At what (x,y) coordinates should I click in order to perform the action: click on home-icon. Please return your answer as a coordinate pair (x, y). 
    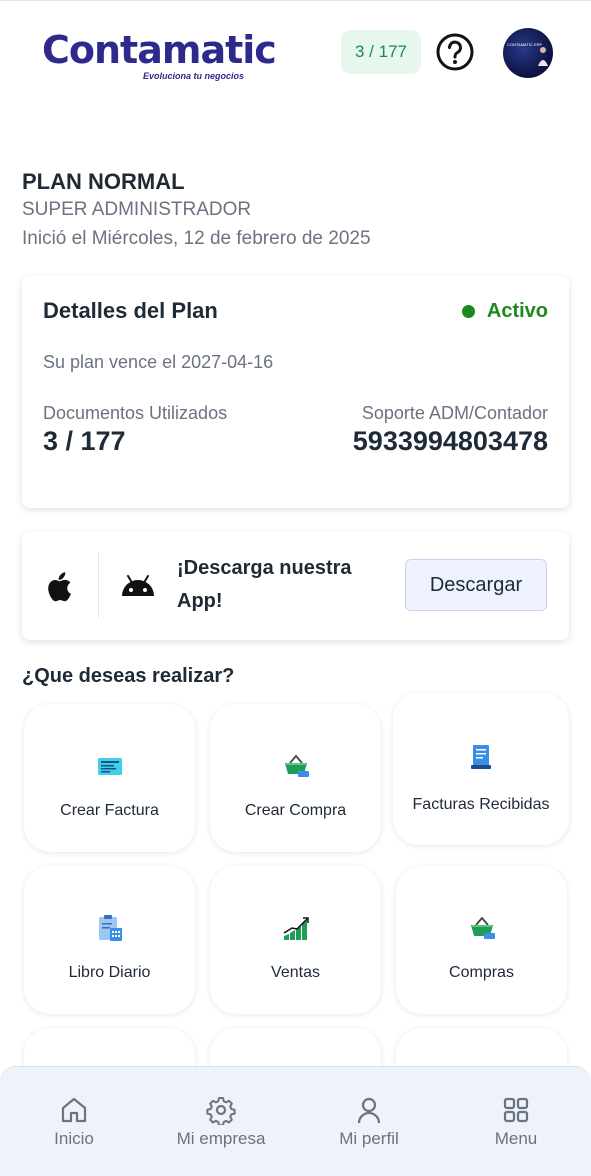
    Looking at the image, I should click on (74, 1110).